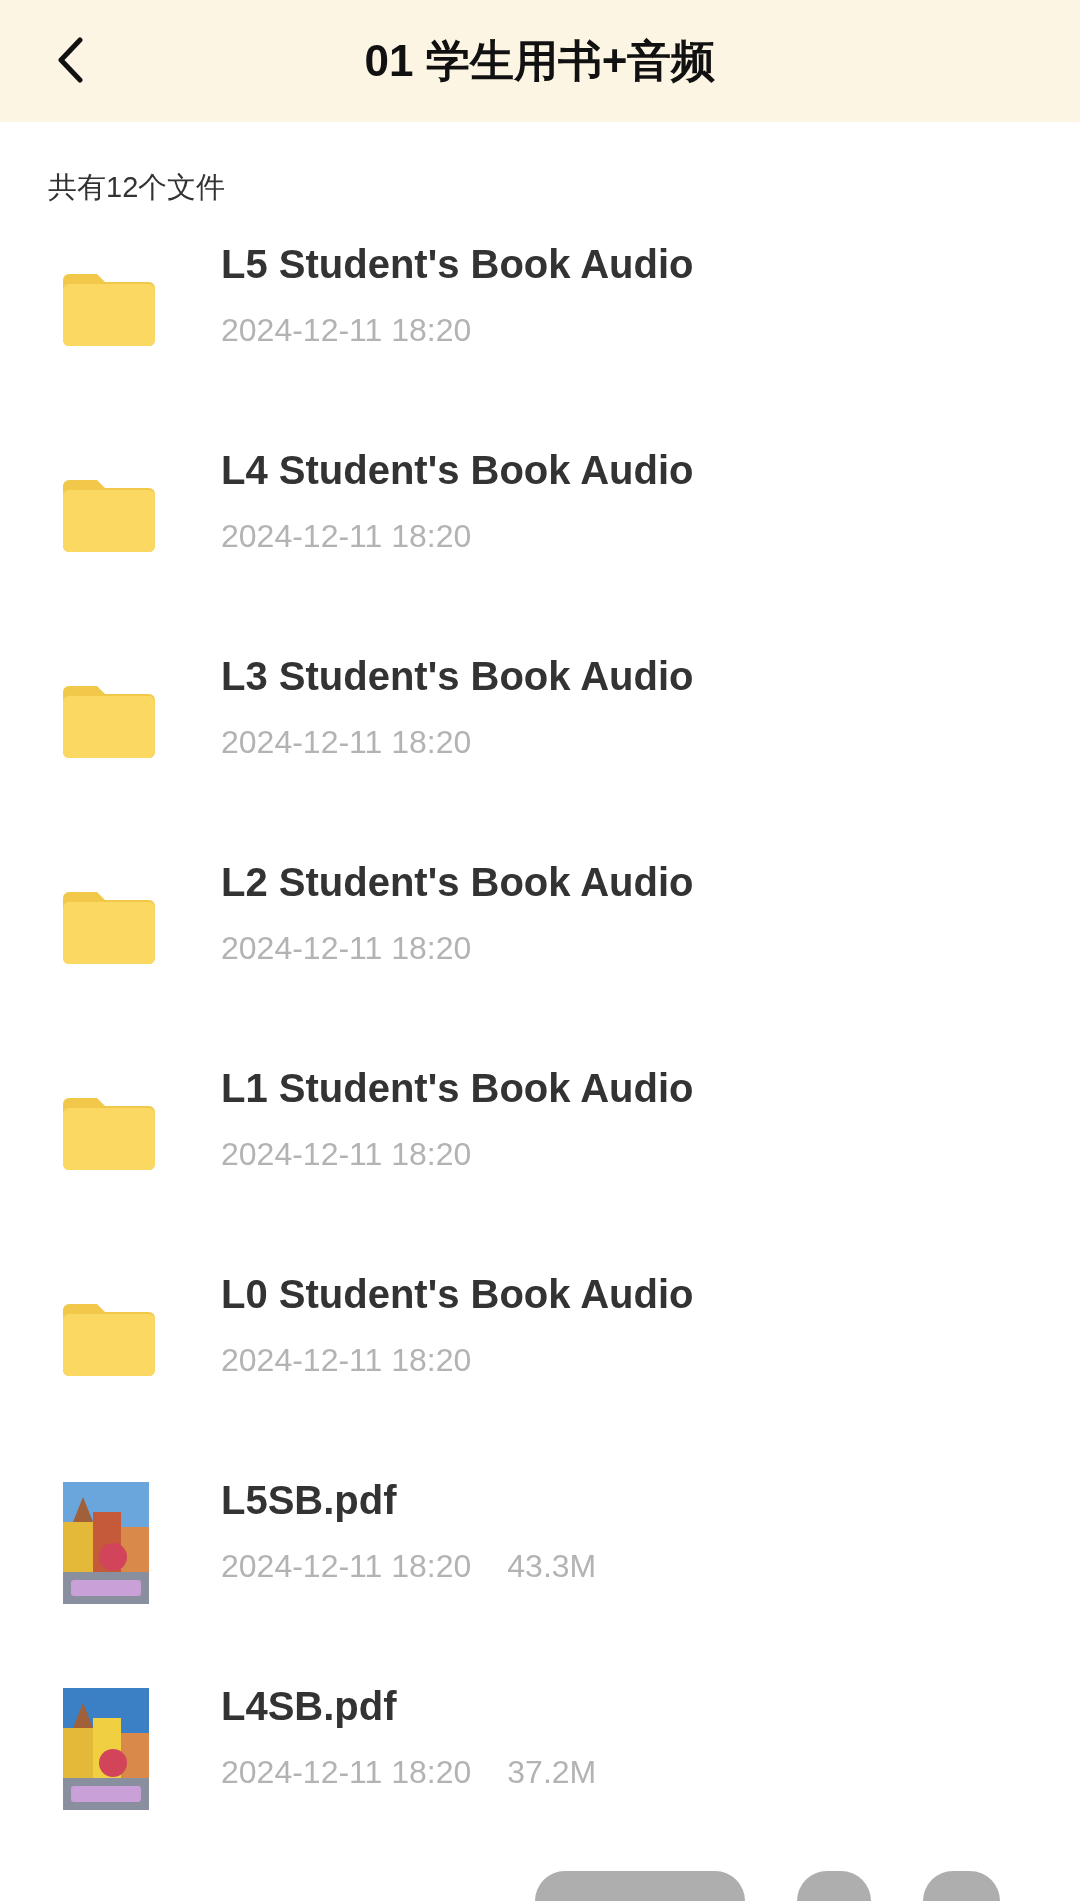 The image size is (1080, 1901). Describe the element at coordinates (457, 1087) in the screenshot. I see `file-name: L1 Student's Book Audio` at that location.